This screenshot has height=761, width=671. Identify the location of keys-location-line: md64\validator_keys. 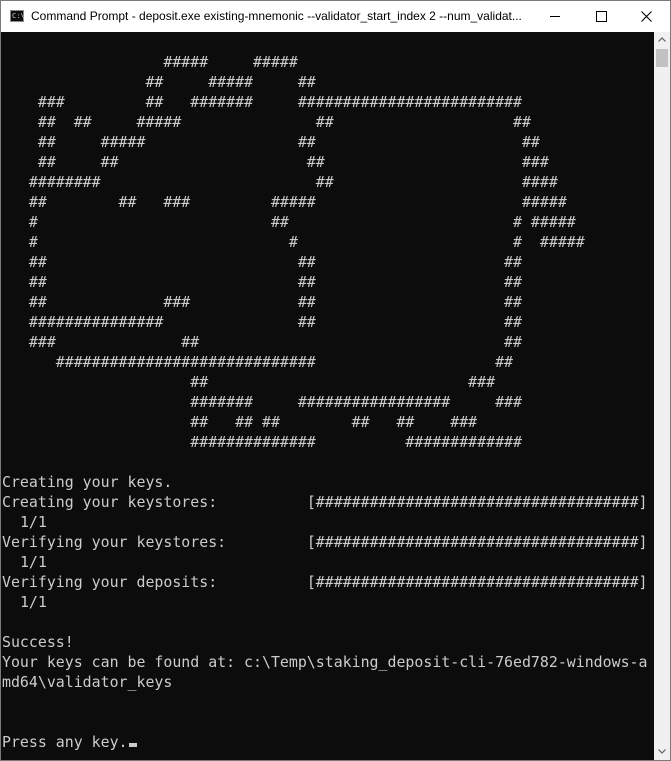
(87, 682).